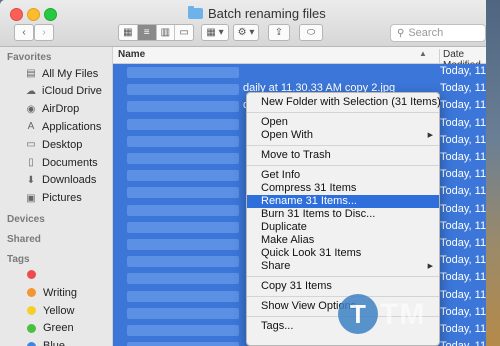 Image resolution: width=500 pixels, height=346 pixels. Describe the element at coordinates (56, 180) in the screenshot. I see `sidebar-item-downloads: ⬇ Downloads` at that location.